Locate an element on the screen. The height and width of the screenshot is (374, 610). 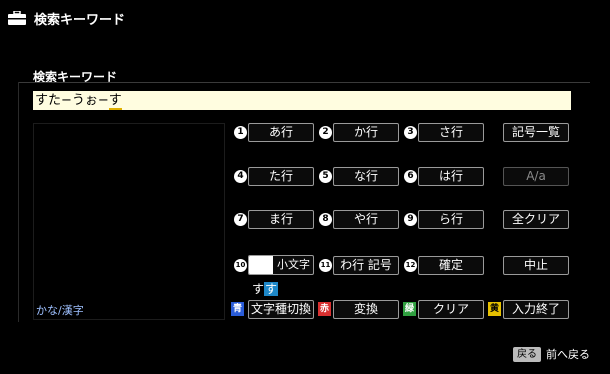
small-letter-label: 小文字 is located at coordinates (293, 264).